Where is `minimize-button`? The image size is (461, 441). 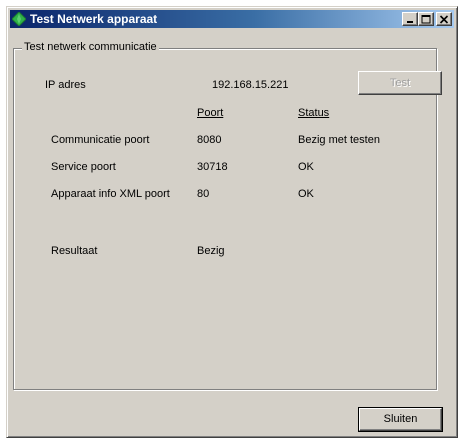 minimize-button is located at coordinates (410, 19).